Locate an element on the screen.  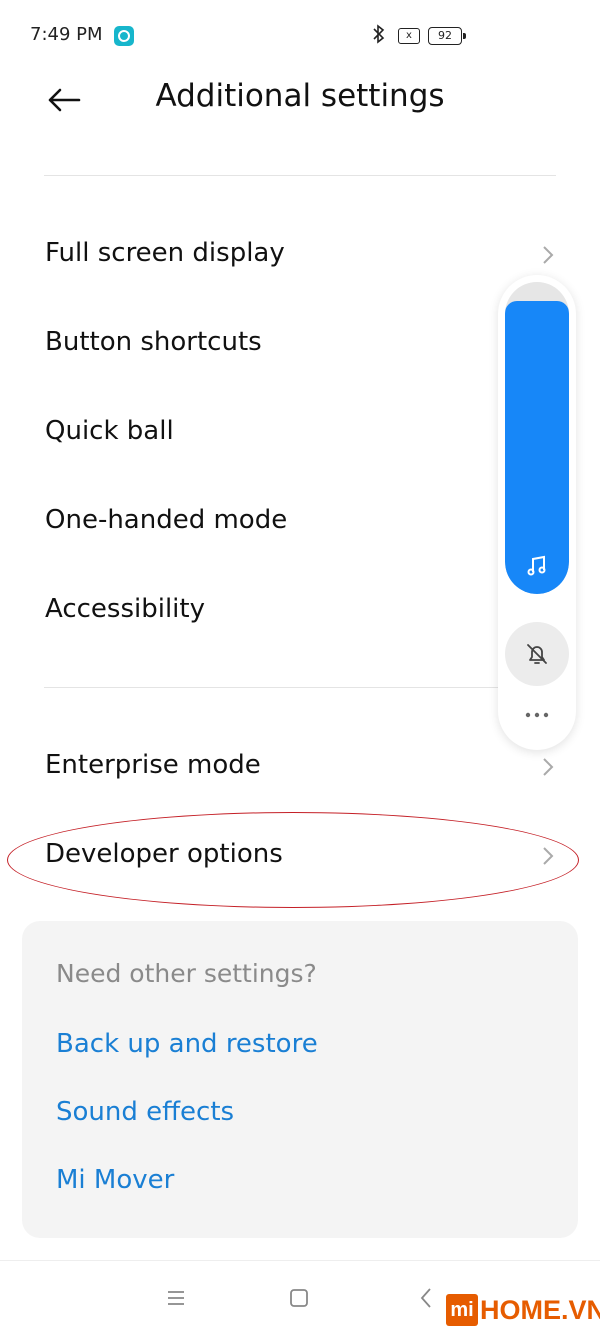
menu-item-label: Developer options is located at coordinates (164, 854).